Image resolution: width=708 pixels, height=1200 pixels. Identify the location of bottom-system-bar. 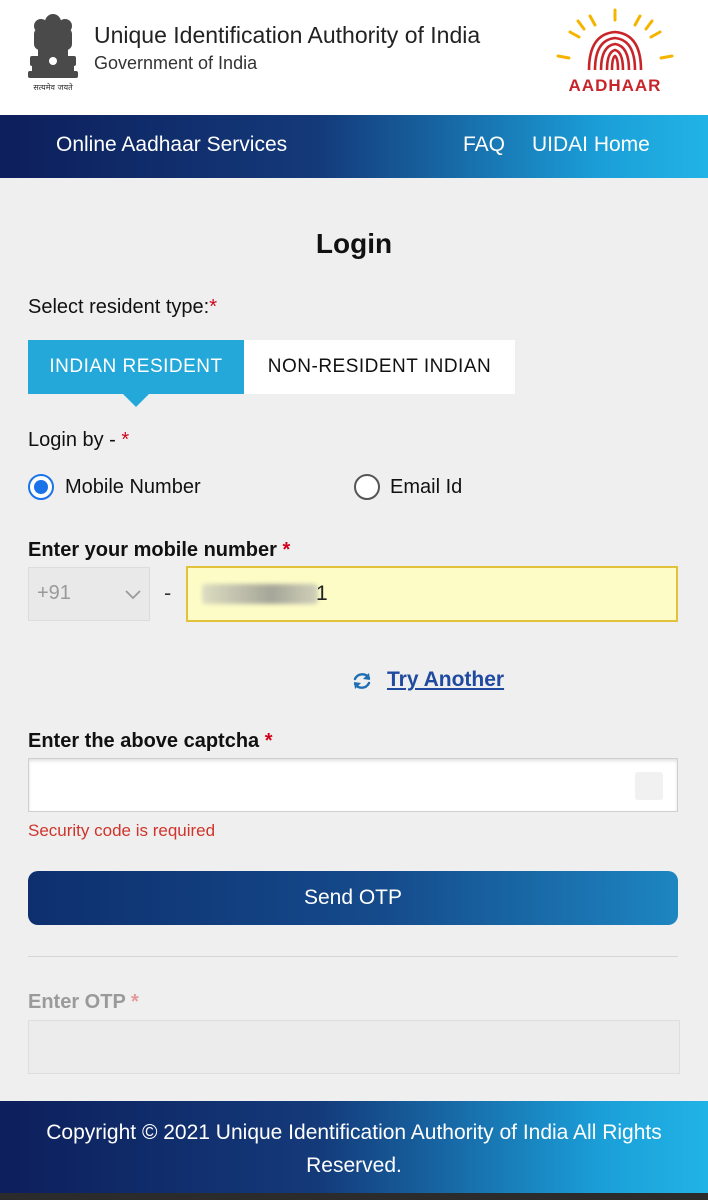
(354, 1196).